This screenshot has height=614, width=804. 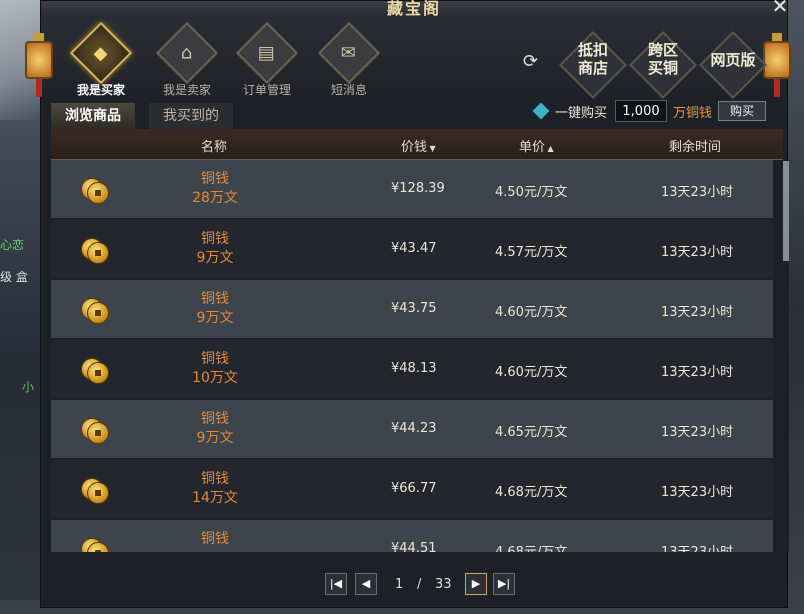 I want to click on quick-buy-amount-input: 1,000, so click(x=641, y=111).